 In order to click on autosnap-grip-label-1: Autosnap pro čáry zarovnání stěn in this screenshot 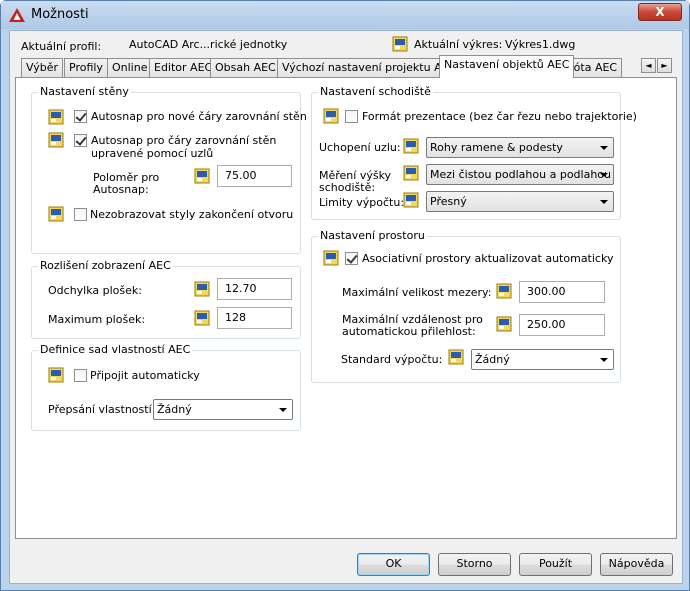, I will do `click(184, 140)`.